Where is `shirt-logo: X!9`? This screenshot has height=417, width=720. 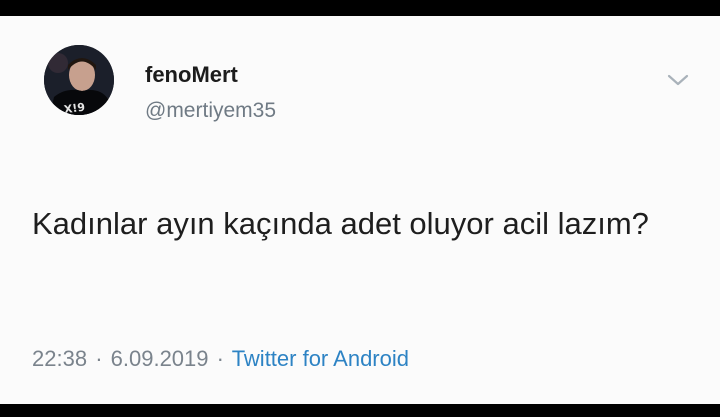 shirt-logo: X!9 is located at coordinates (74, 108).